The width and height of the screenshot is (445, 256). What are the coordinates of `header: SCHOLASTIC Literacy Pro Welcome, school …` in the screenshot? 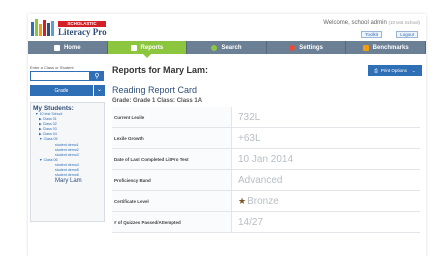 It's located at (227, 27).